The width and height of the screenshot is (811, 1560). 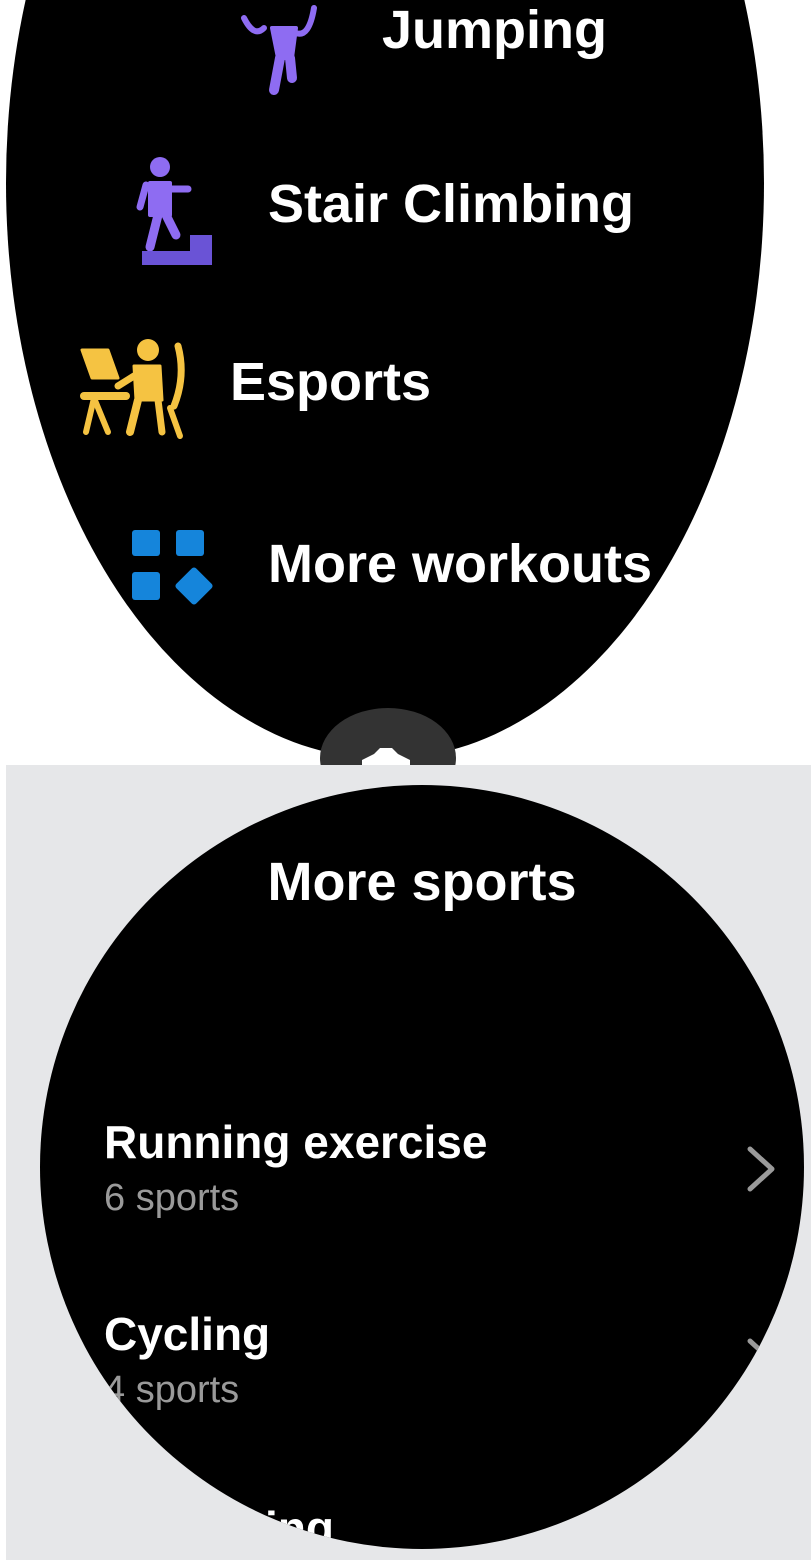 What do you see at coordinates (422, 882) in the screenshot?
I see `page-title: More sports` at bounding box center [422, 882].